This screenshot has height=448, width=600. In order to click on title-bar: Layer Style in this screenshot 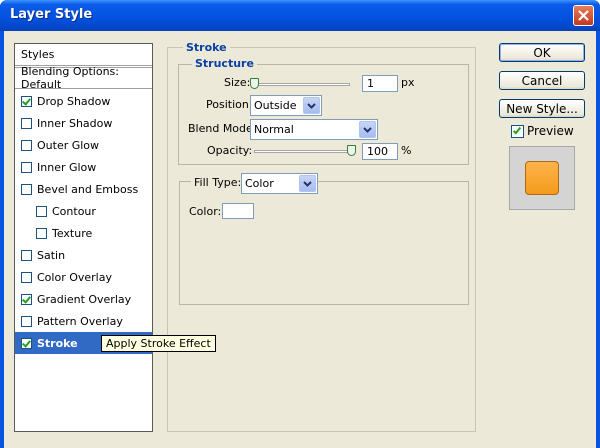, I will do `click(300, 15)`.